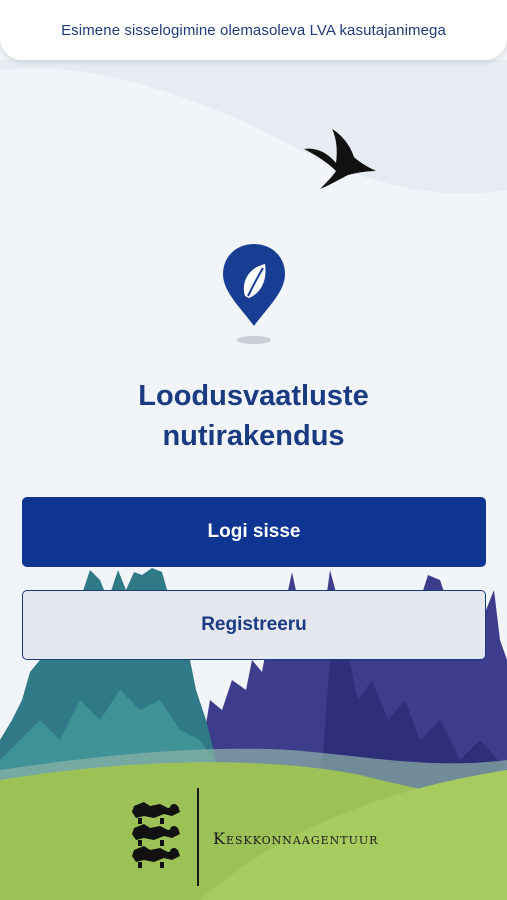  What do you see at coordinates (198, 837) in the screenshot?
I see `footer-divider` at bounding box center [198, 837].